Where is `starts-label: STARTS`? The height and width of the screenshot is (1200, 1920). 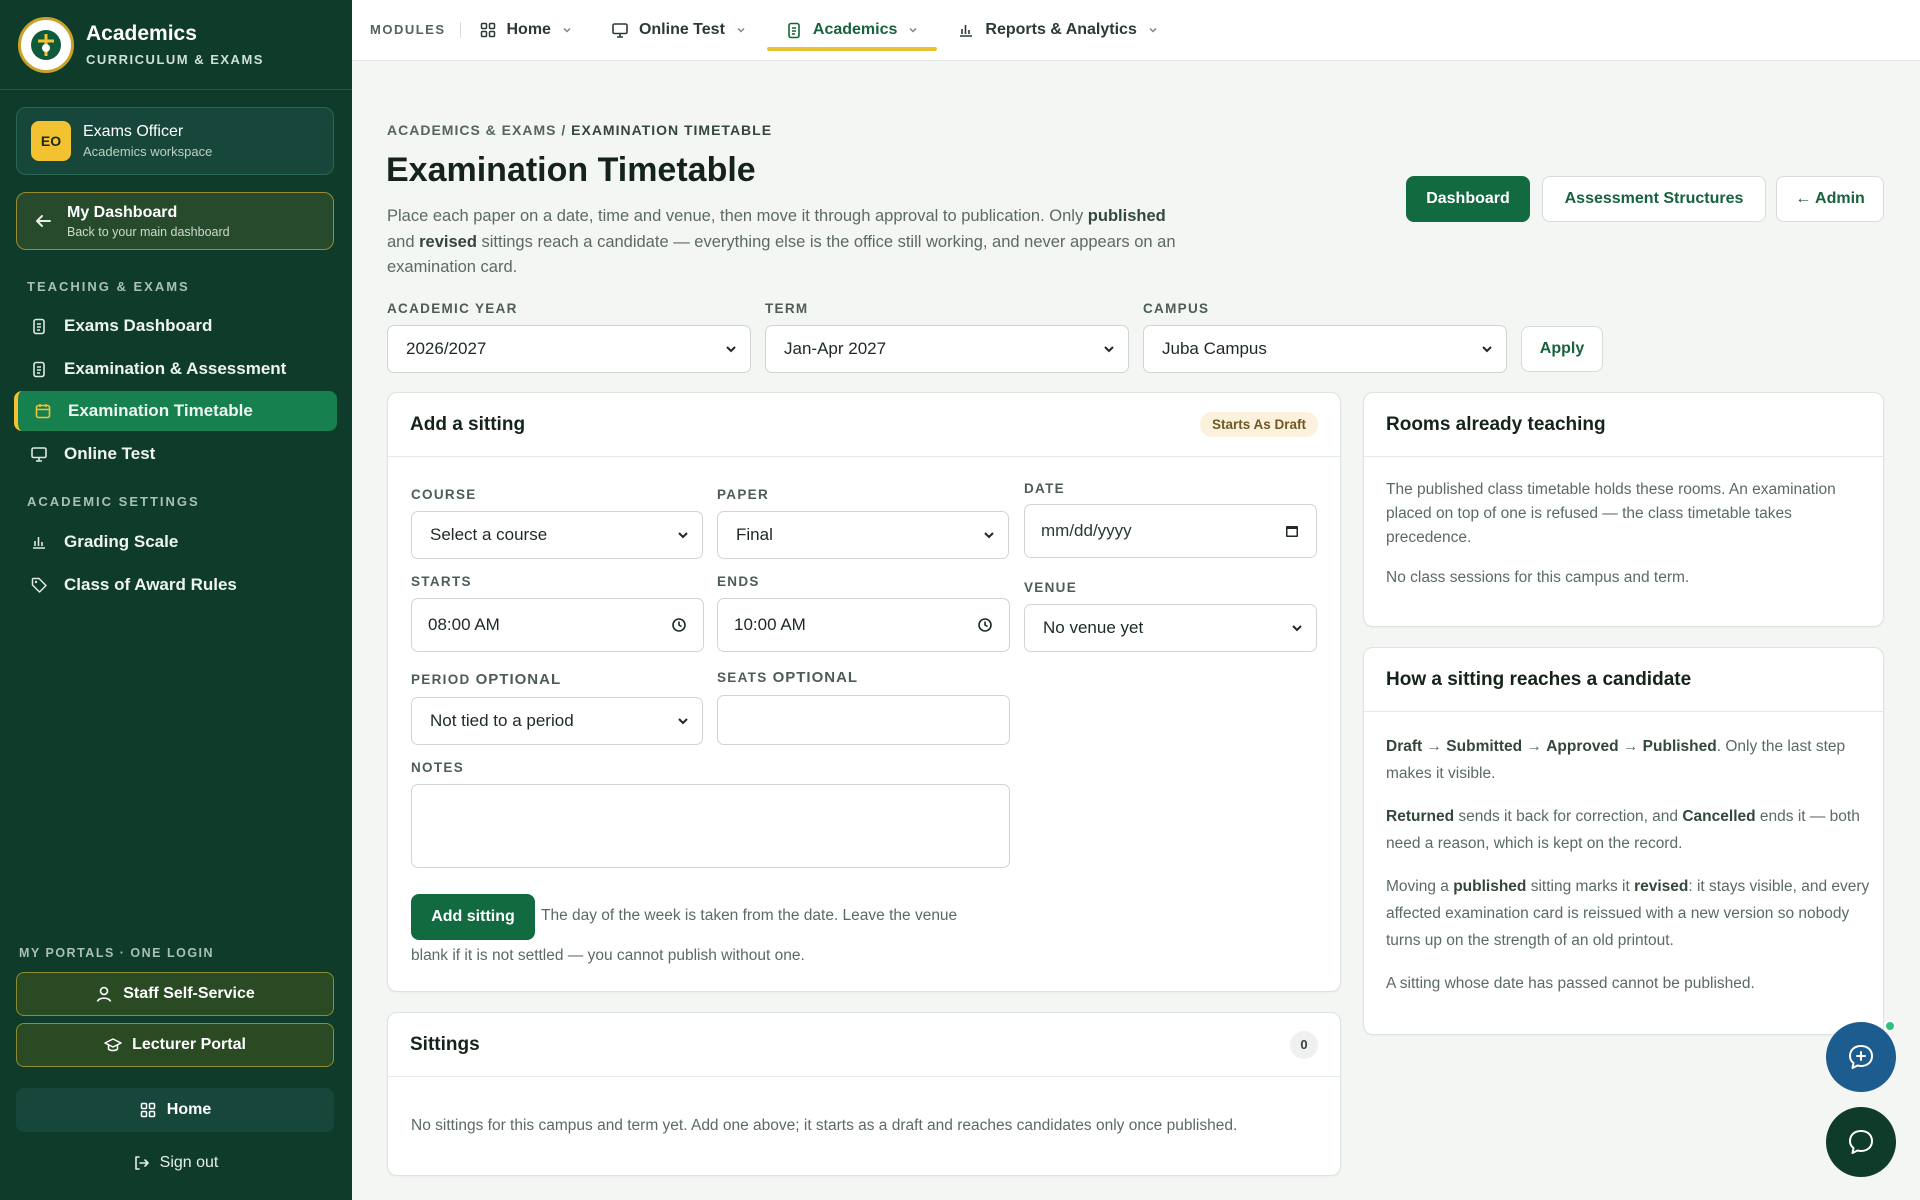
starts-label: STARTS is located at coordinates (441, 581).